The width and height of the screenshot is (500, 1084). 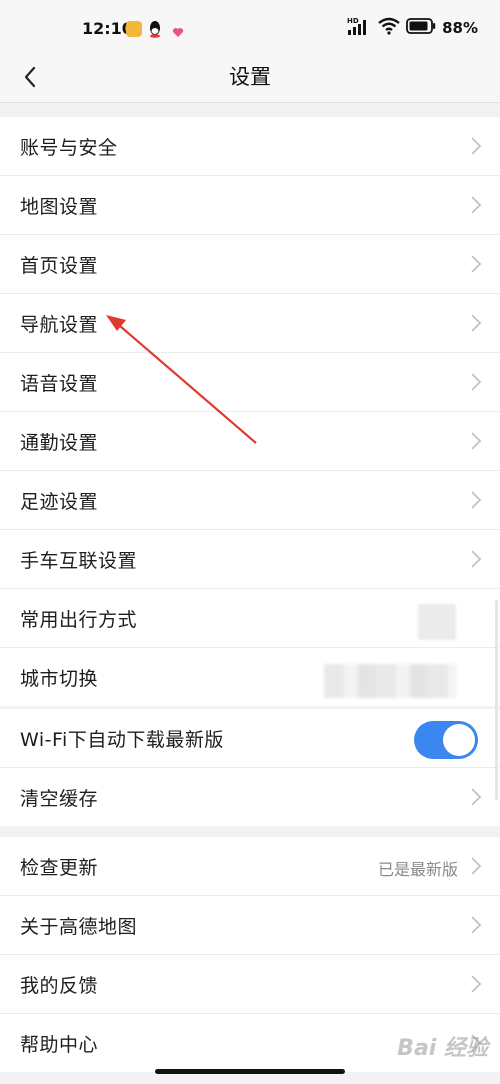 What do you see at coordinates (59, 266) in the screenshot?
I see `row-label: 首页设置` at bounding box center [59, 266].